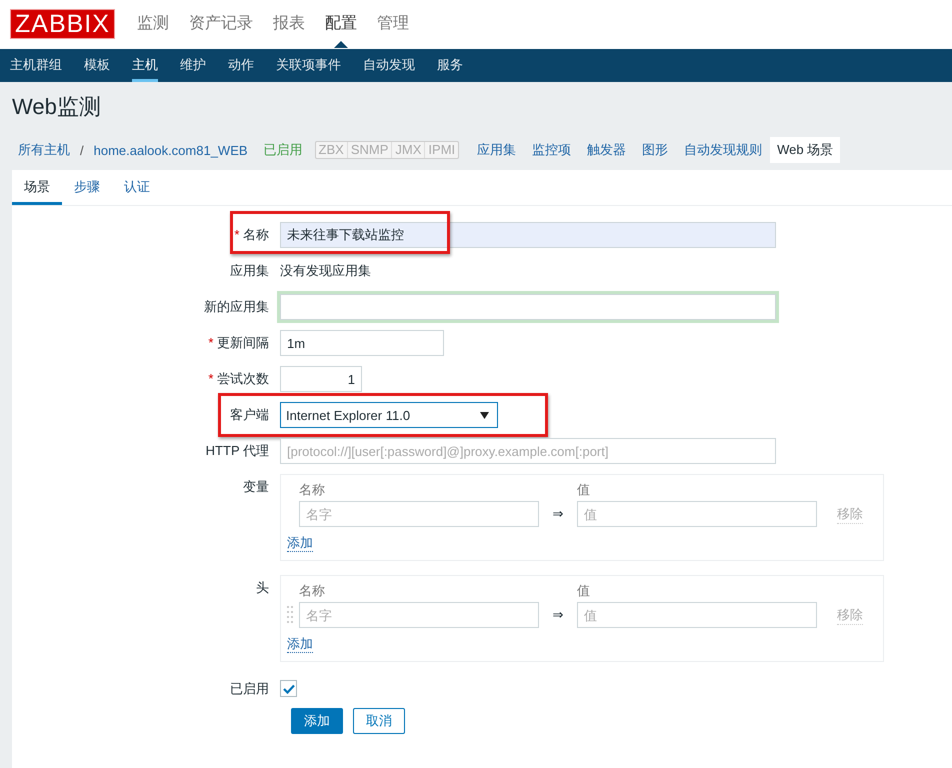 This screenshot has width=952, height=768. What do you see at coordinates (283, 150) in the screenshot?
I see `host-status: 已启用` at bounding box center [283, 150].